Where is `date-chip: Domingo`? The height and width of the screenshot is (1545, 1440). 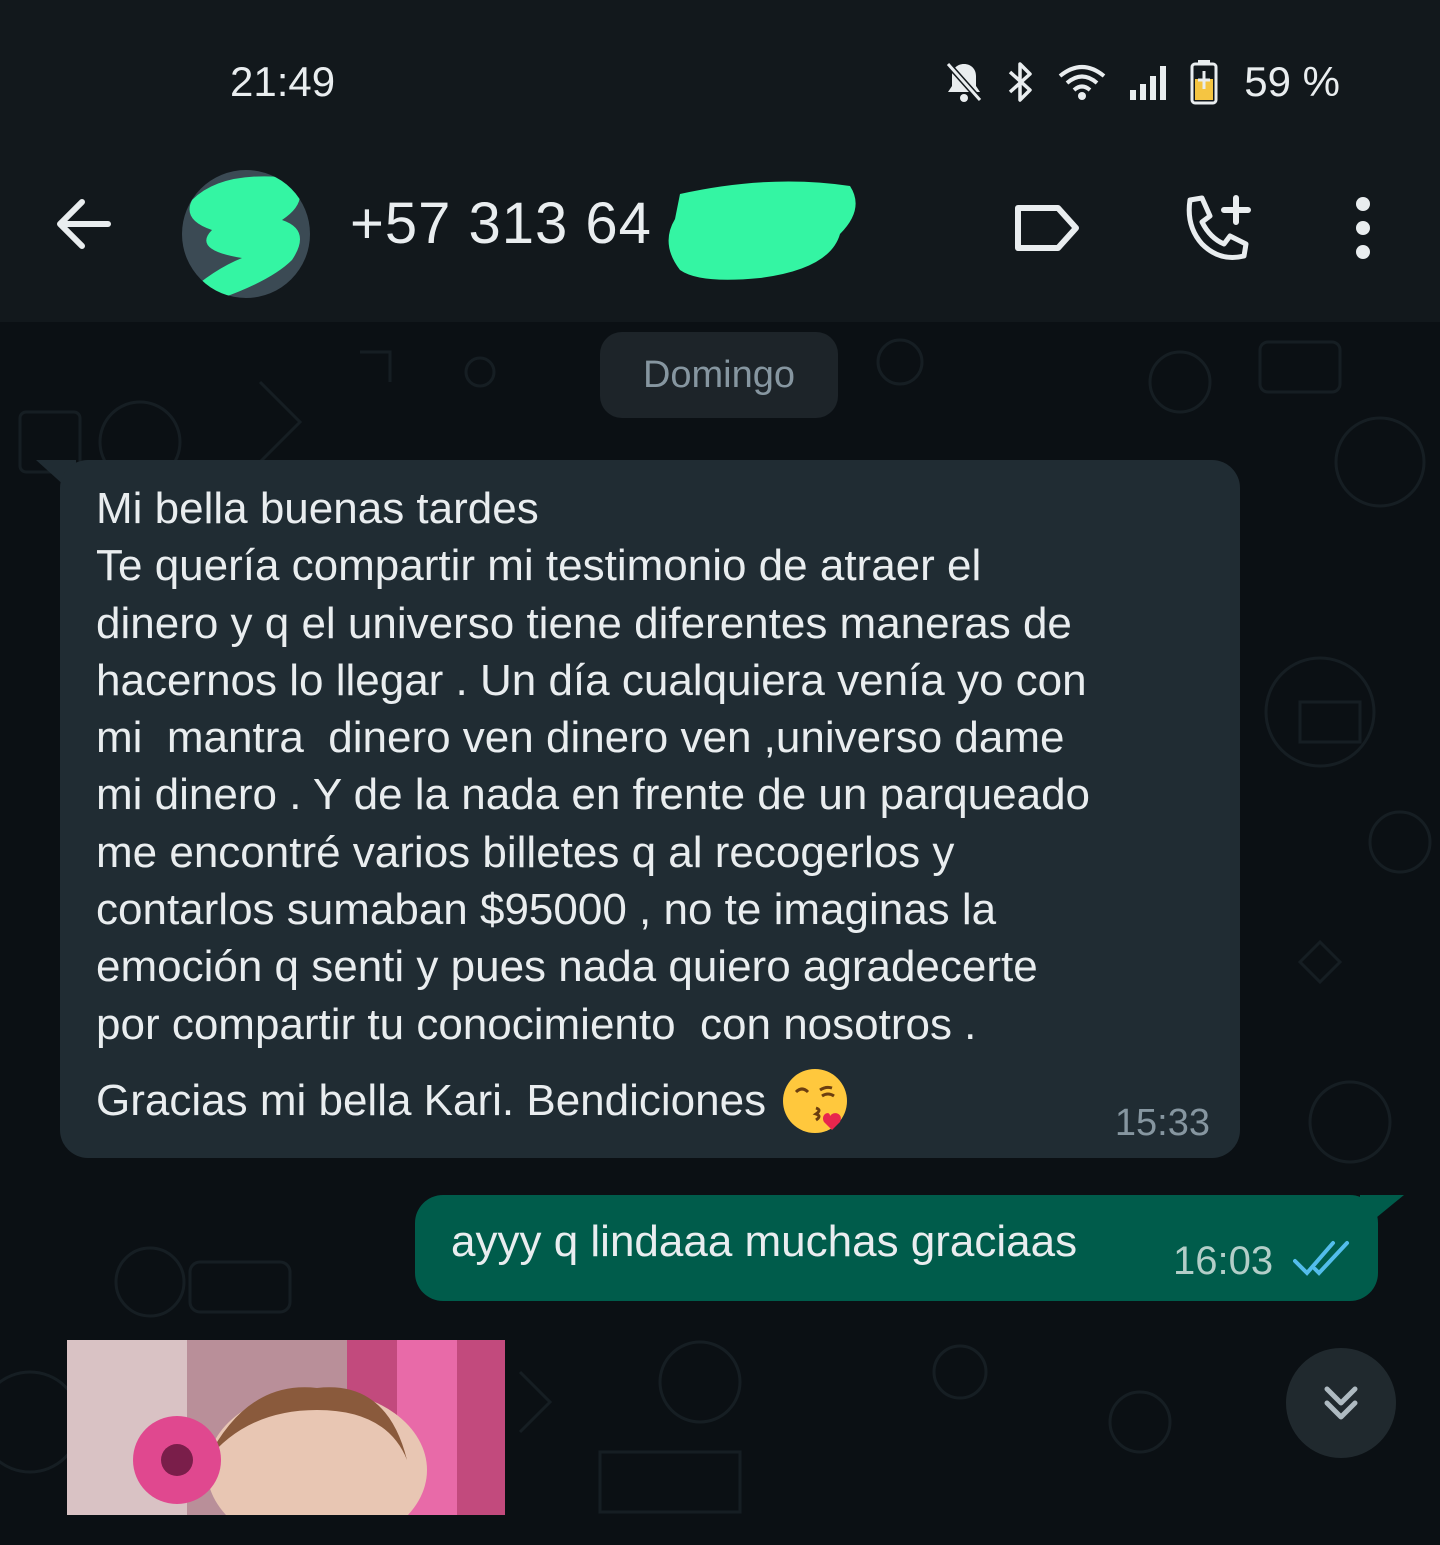
date-chip: Domingo is located at coordinates (719, 375).